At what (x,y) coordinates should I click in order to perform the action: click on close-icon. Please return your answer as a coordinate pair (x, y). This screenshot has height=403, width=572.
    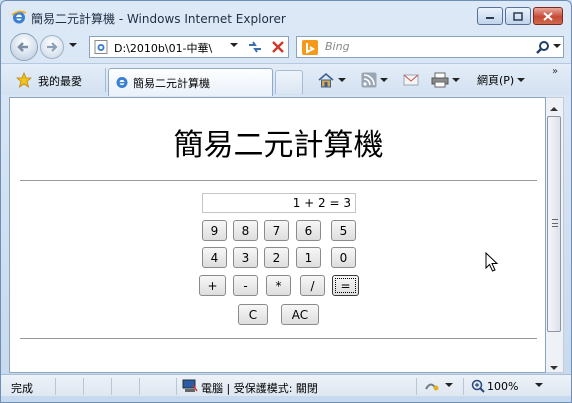
    Looking at the image, I should click on (548, 16).